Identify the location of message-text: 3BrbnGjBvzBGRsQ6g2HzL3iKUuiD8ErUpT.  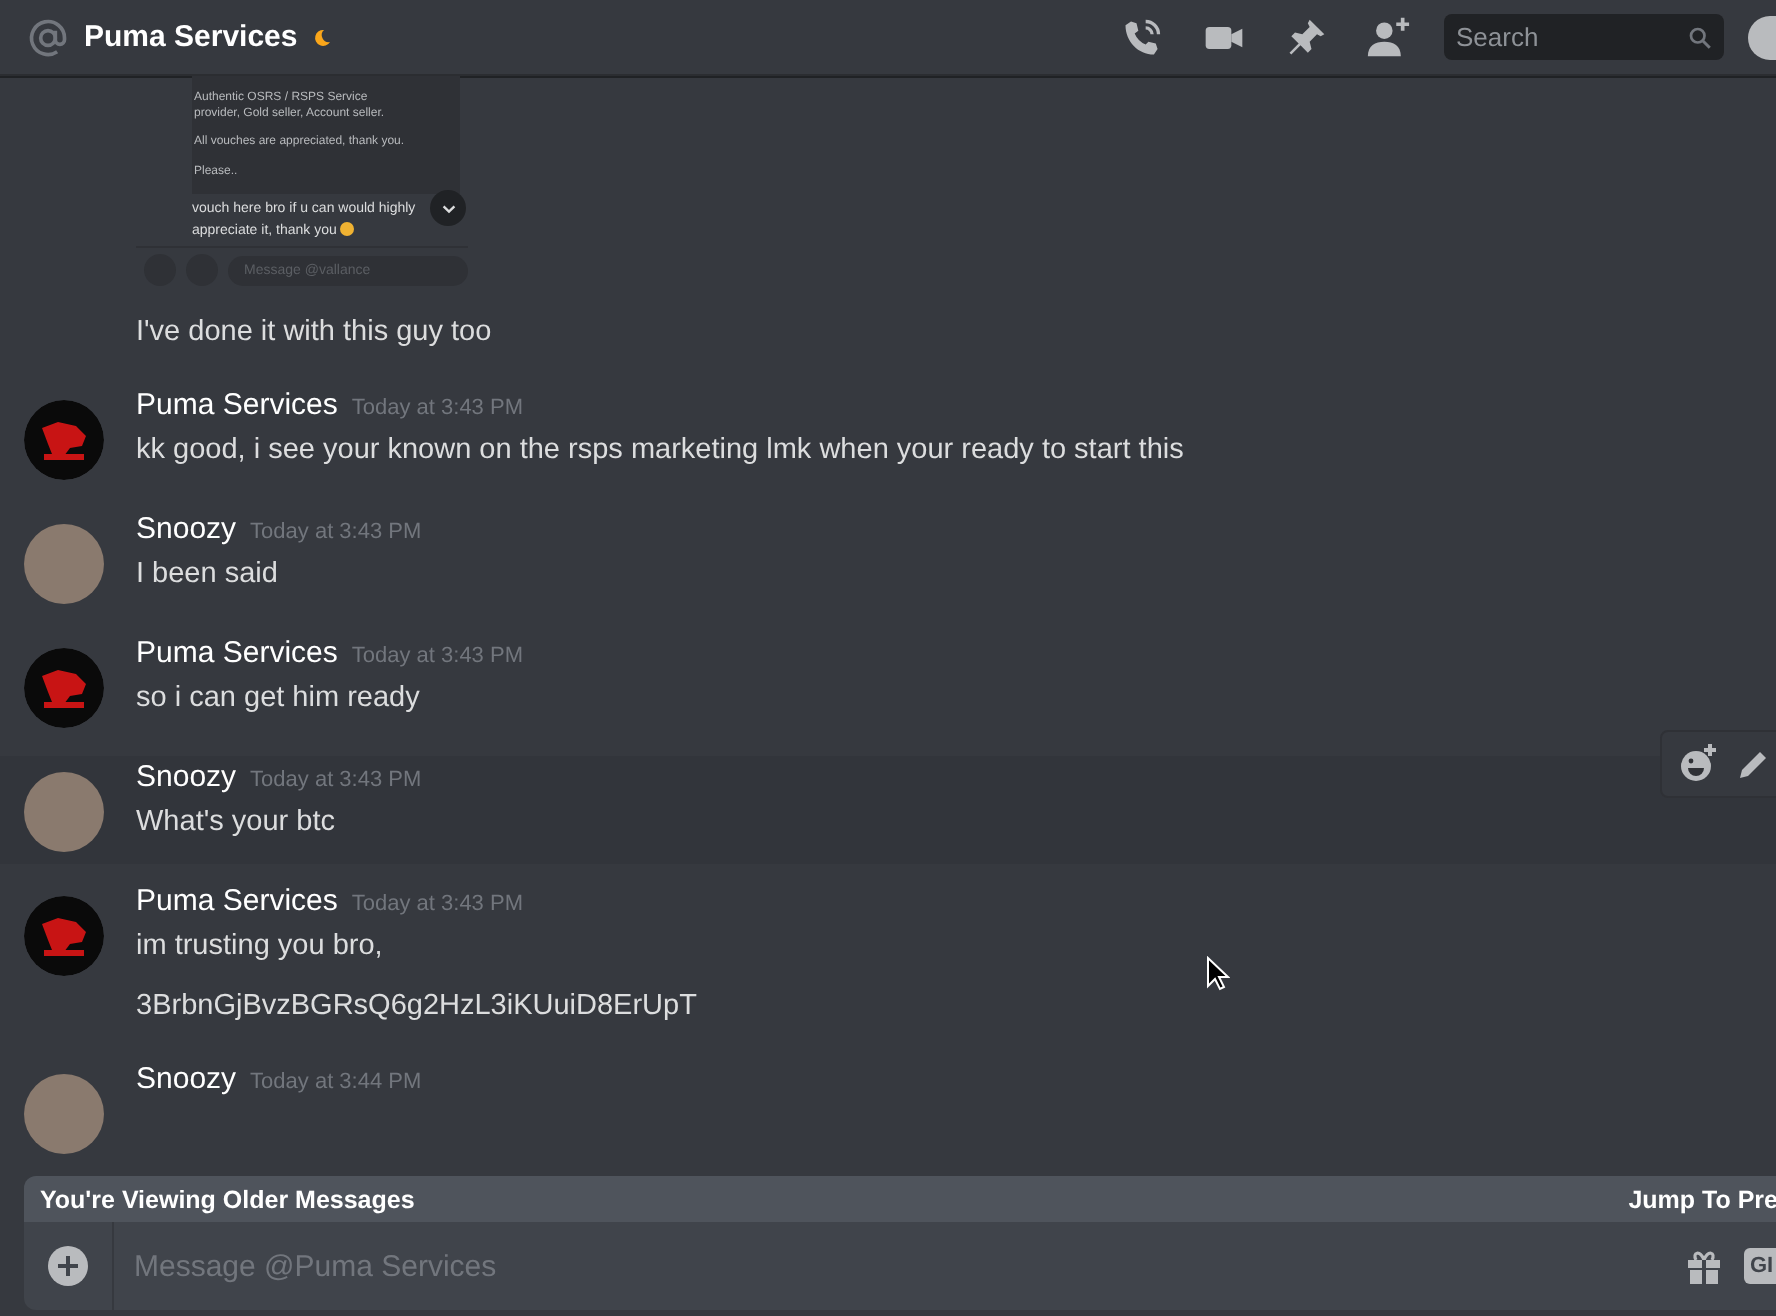
(416, 1007).